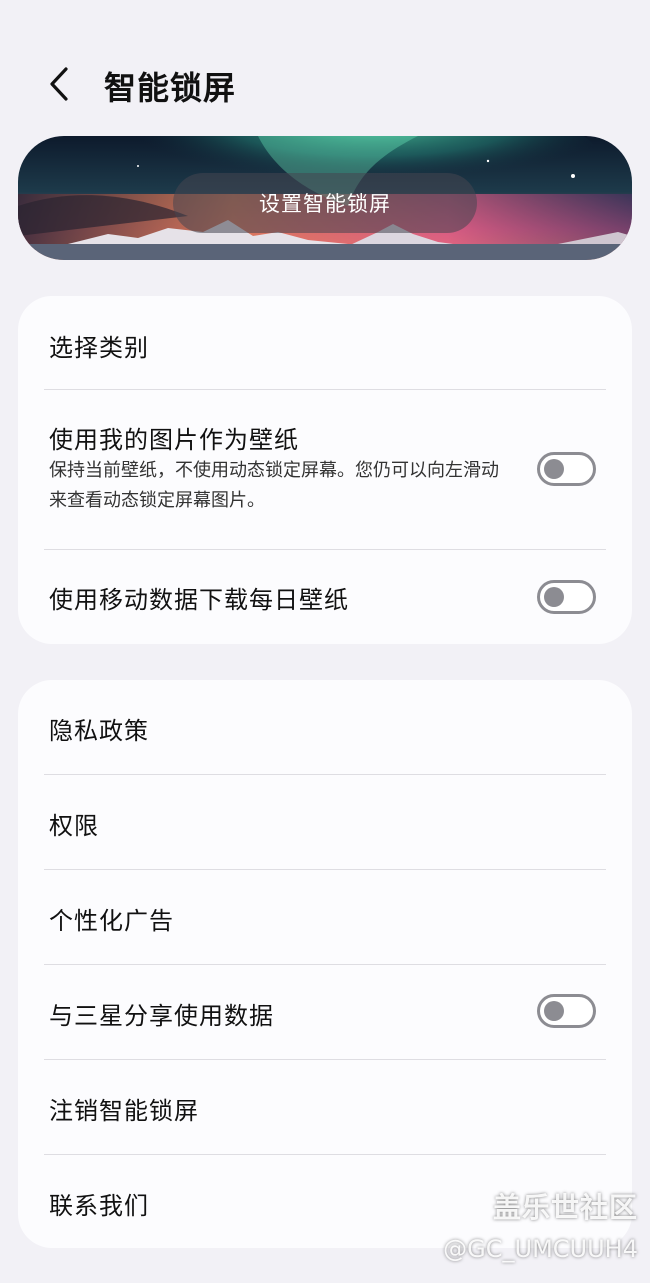 This screenshot has height=1283, width=650. What do you see at coordinates (325, 822) in the screenshot?
I see `permissions-item: 权限` at bounding box center [325, 822].